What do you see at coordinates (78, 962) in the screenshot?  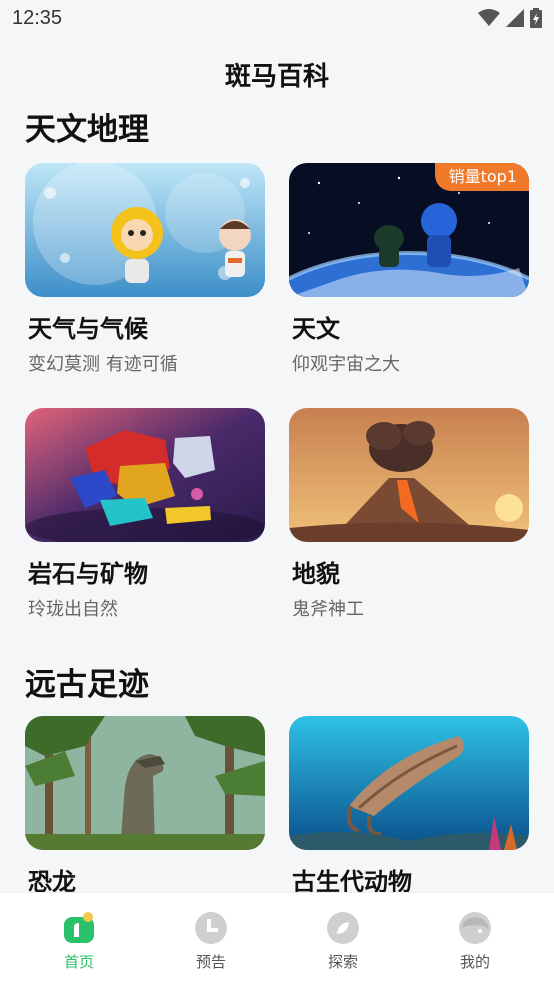 I see `tab-label: 首页` at bounding box center [78, 962].